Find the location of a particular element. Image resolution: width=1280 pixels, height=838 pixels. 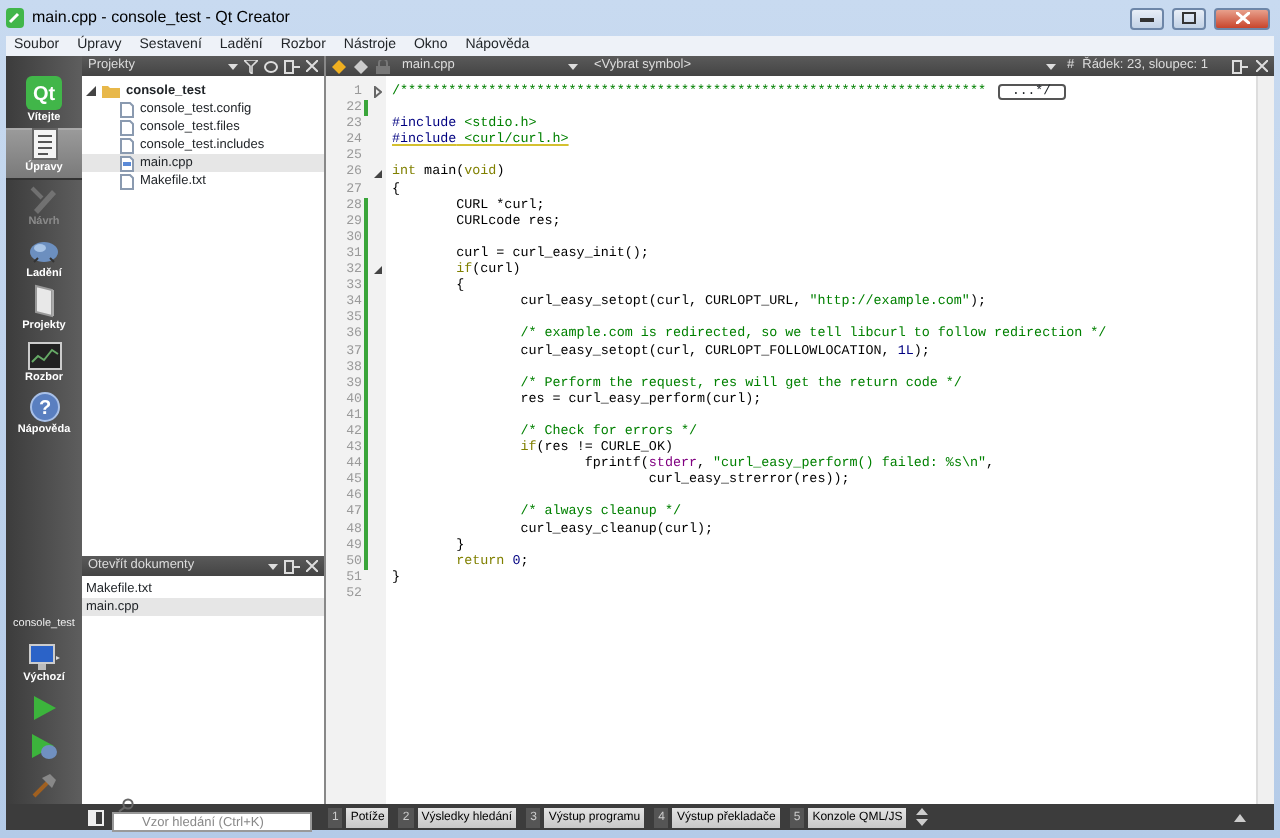

monitor-icon is located at coordinates (44, 356).